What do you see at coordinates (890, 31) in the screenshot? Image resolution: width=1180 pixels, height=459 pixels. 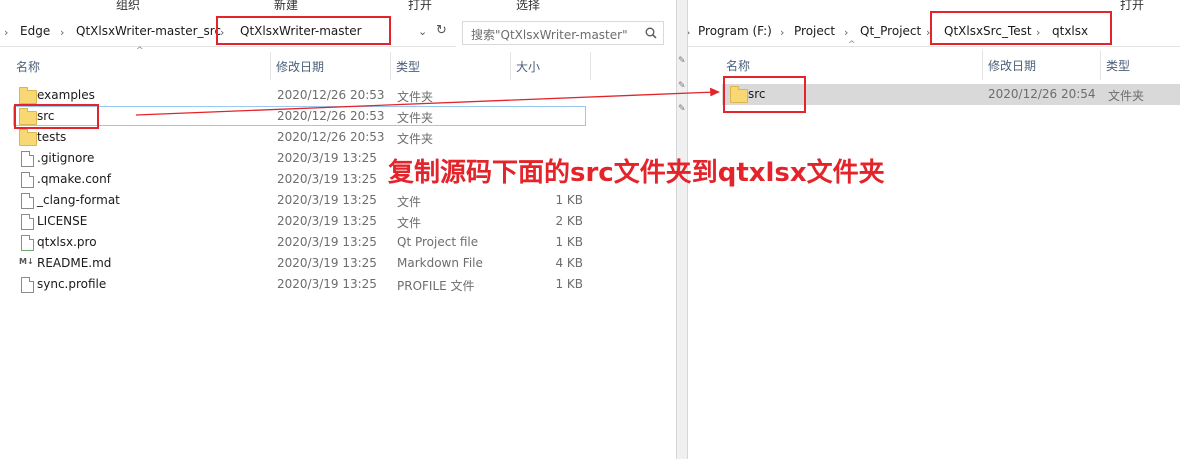 I see `breadcrumb-qt-project: Qt_Project` at bounding box center [890, 31].